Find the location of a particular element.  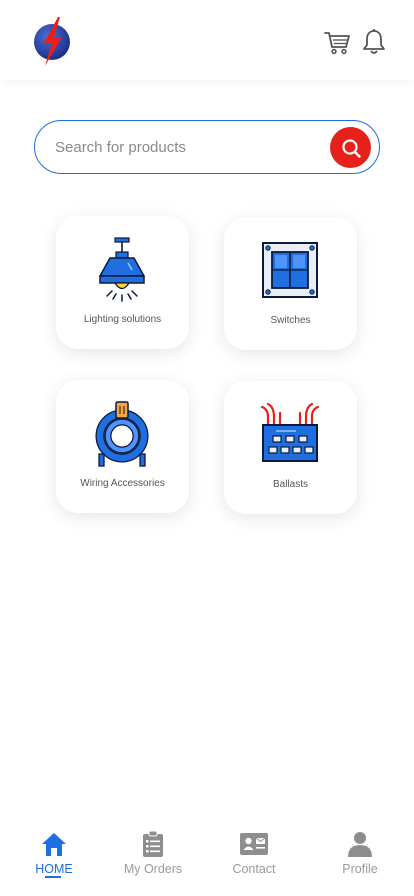

contact-card-icon is located at coordinates (254, 844).